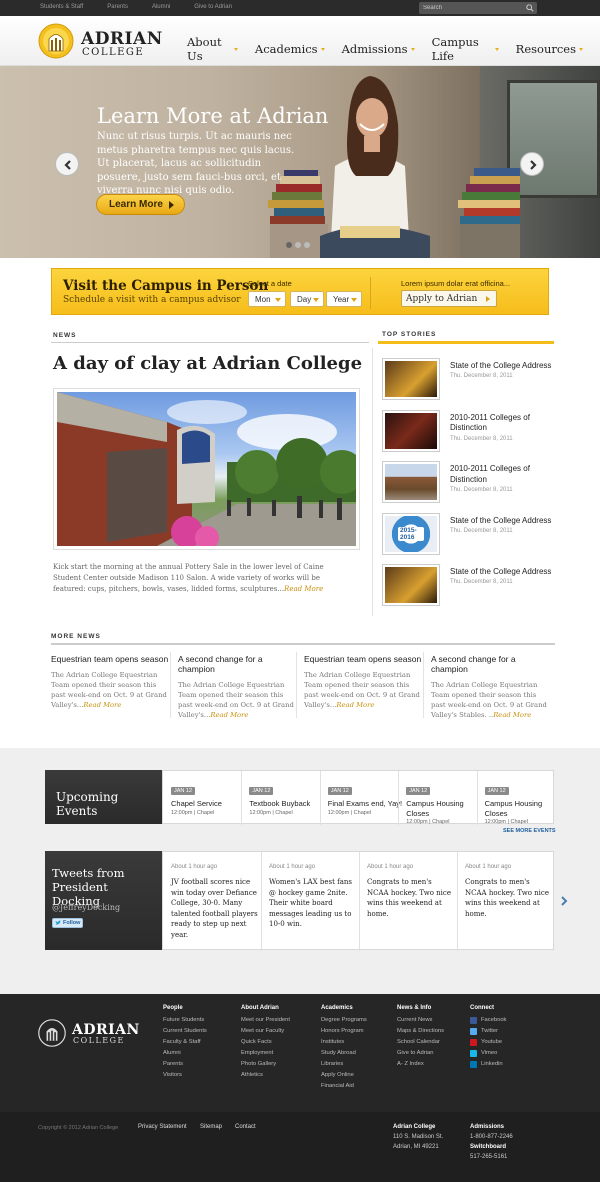  What do you see at coordinates (473, 8) in the screenshot?
I see `search-input` at bounding box center [473, 8].